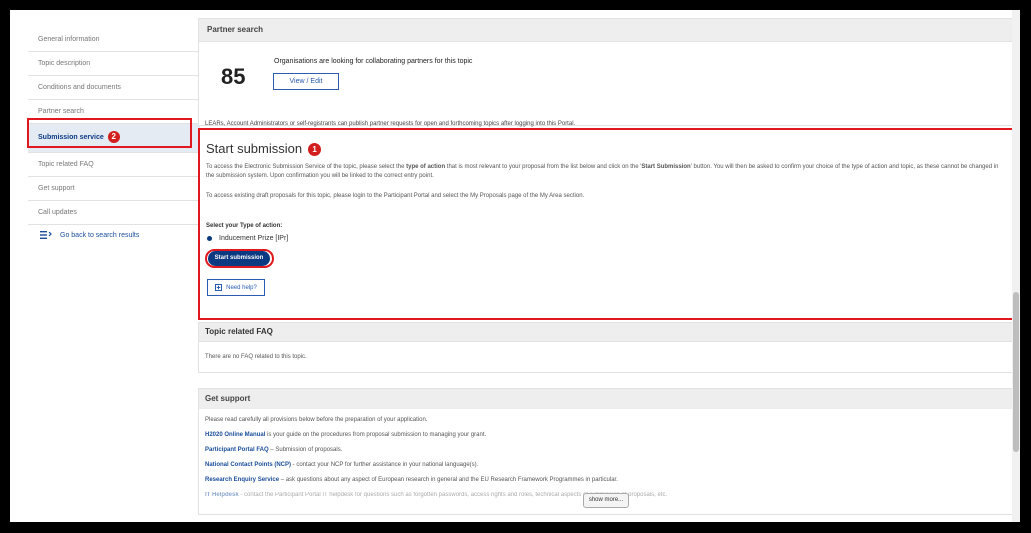 This screenshot has height=533, width=1031. What do you see at coordinates (222, 495) in the screenshot?
I see `it-helpdesk-link: IT Helpdesk` at bounding box center [222, 495].